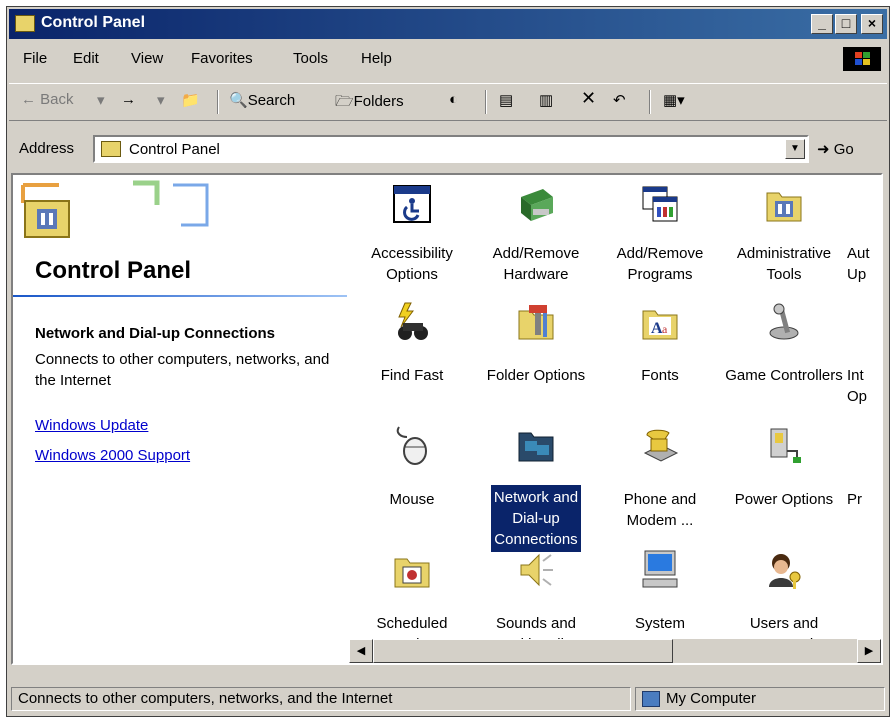  Describe the element at coordinates (113, 270) in the screenshot. I see `page-title: Control Panel` at that location.